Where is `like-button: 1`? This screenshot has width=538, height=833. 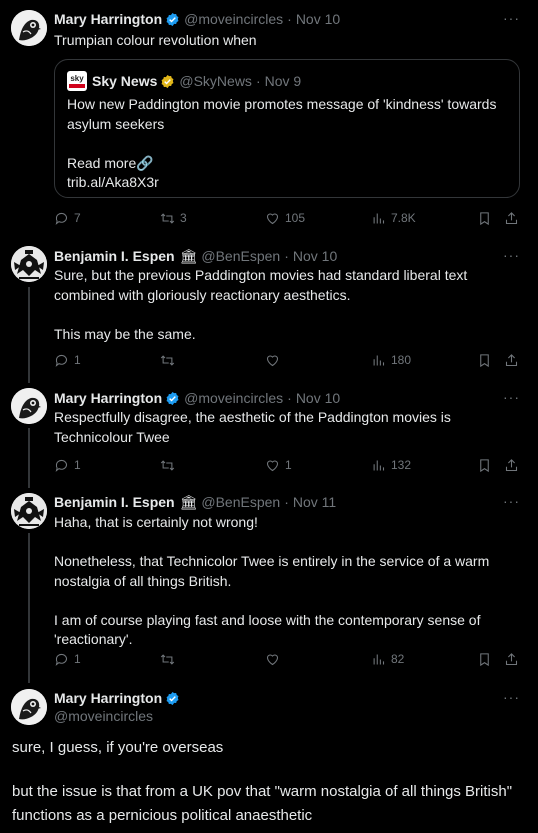
like-button: 1 is located at coordinates (278, 465).